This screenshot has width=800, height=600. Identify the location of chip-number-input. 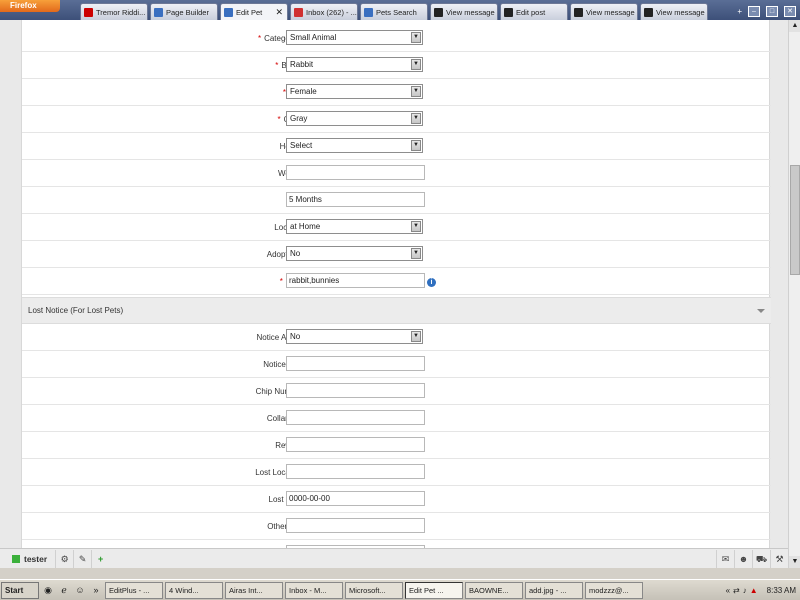
(355, 390).